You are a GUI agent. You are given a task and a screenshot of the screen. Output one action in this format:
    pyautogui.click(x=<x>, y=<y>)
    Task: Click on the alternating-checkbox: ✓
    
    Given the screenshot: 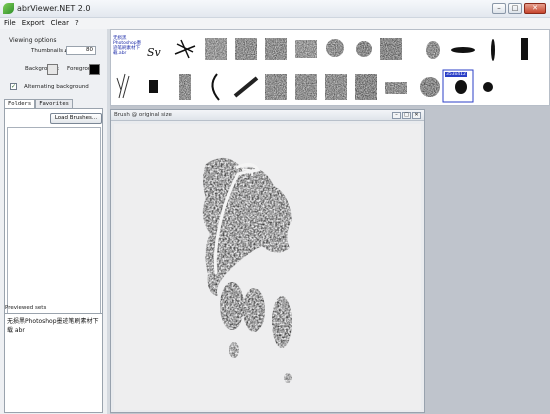 What is the action you would take?
    pyautogui.click(x=13, y=86)
    